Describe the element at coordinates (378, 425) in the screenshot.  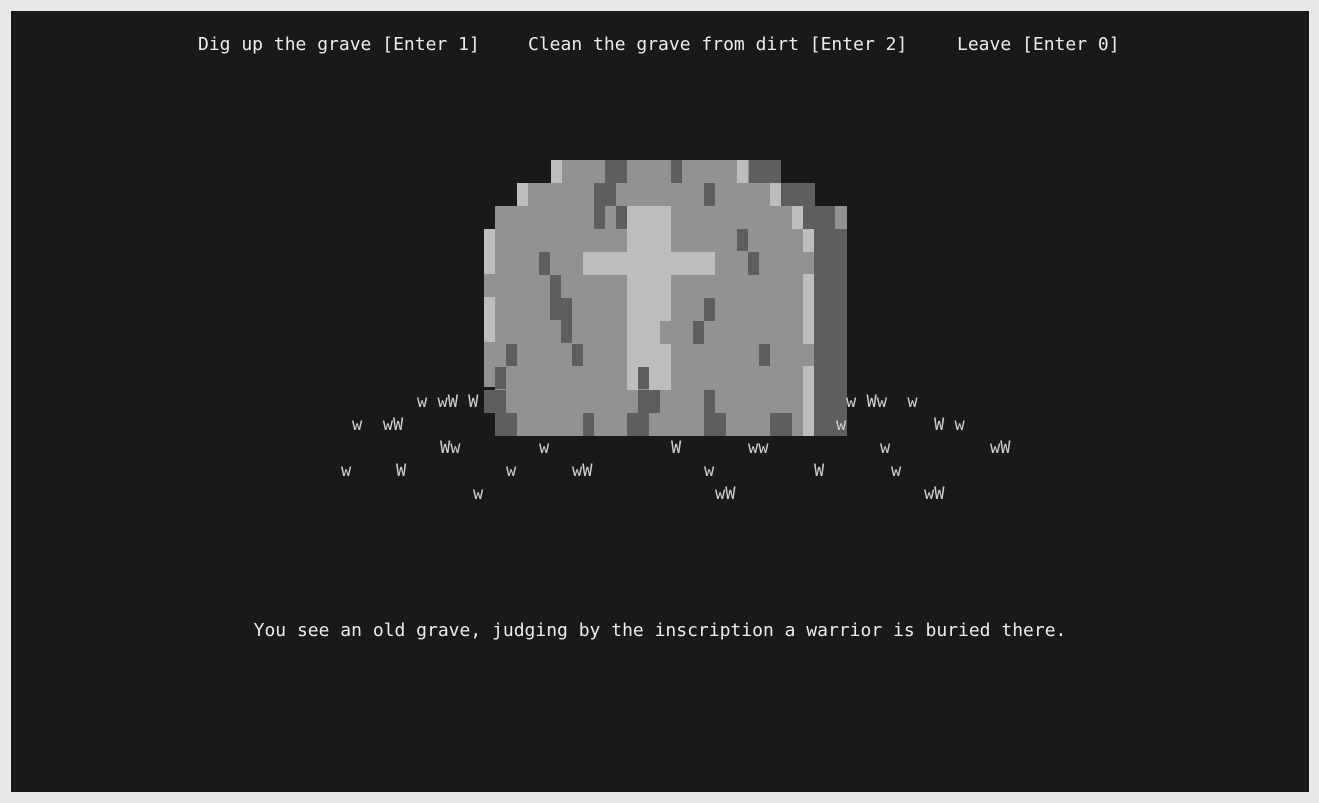
I see `grass-tuft: w wW` at that location.